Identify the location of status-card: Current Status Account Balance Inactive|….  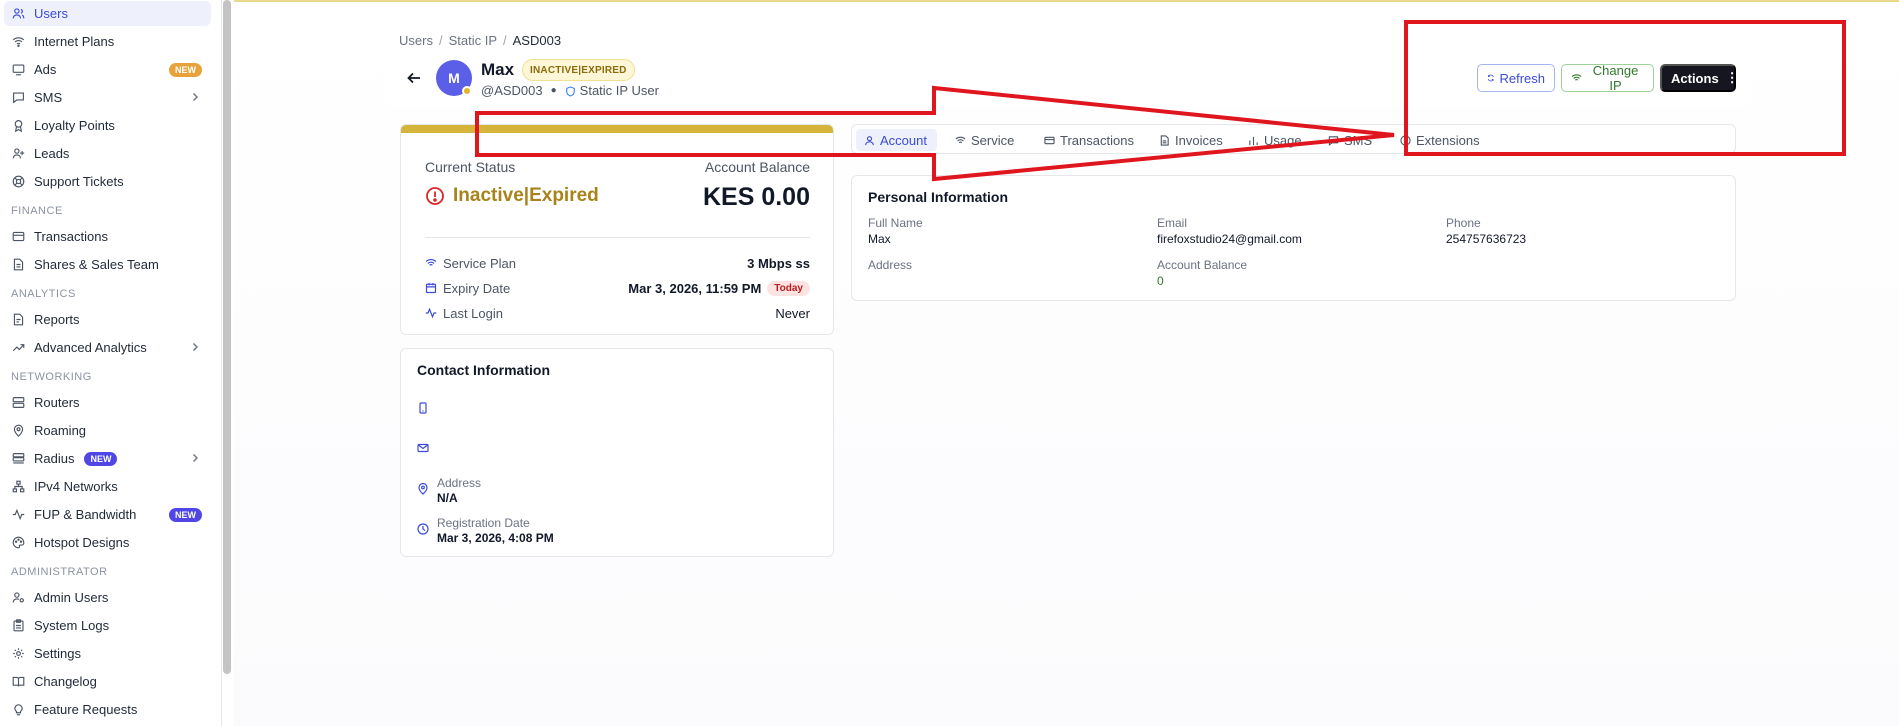
(617, 229).